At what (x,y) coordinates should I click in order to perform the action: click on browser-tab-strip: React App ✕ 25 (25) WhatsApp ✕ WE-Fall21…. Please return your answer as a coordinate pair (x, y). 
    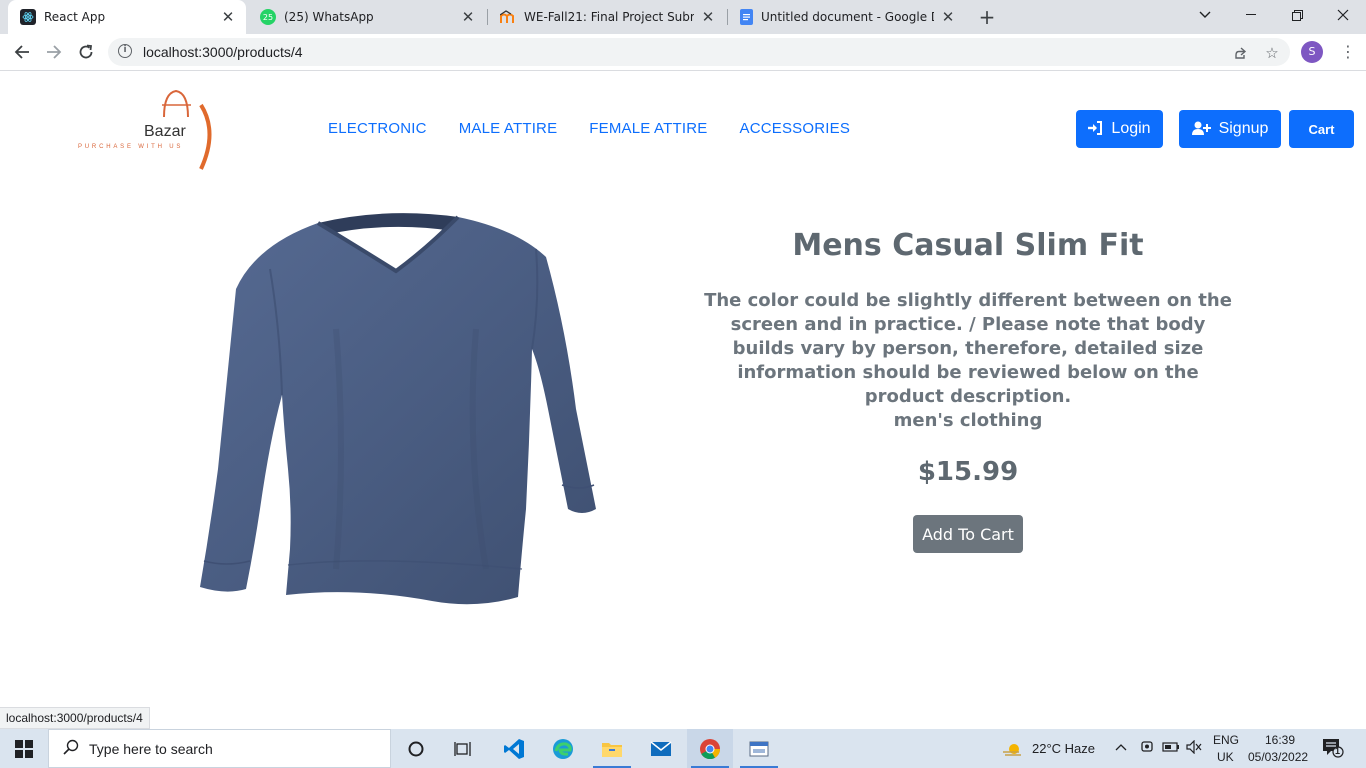
    Looking at the image, I should click on (683, 17).